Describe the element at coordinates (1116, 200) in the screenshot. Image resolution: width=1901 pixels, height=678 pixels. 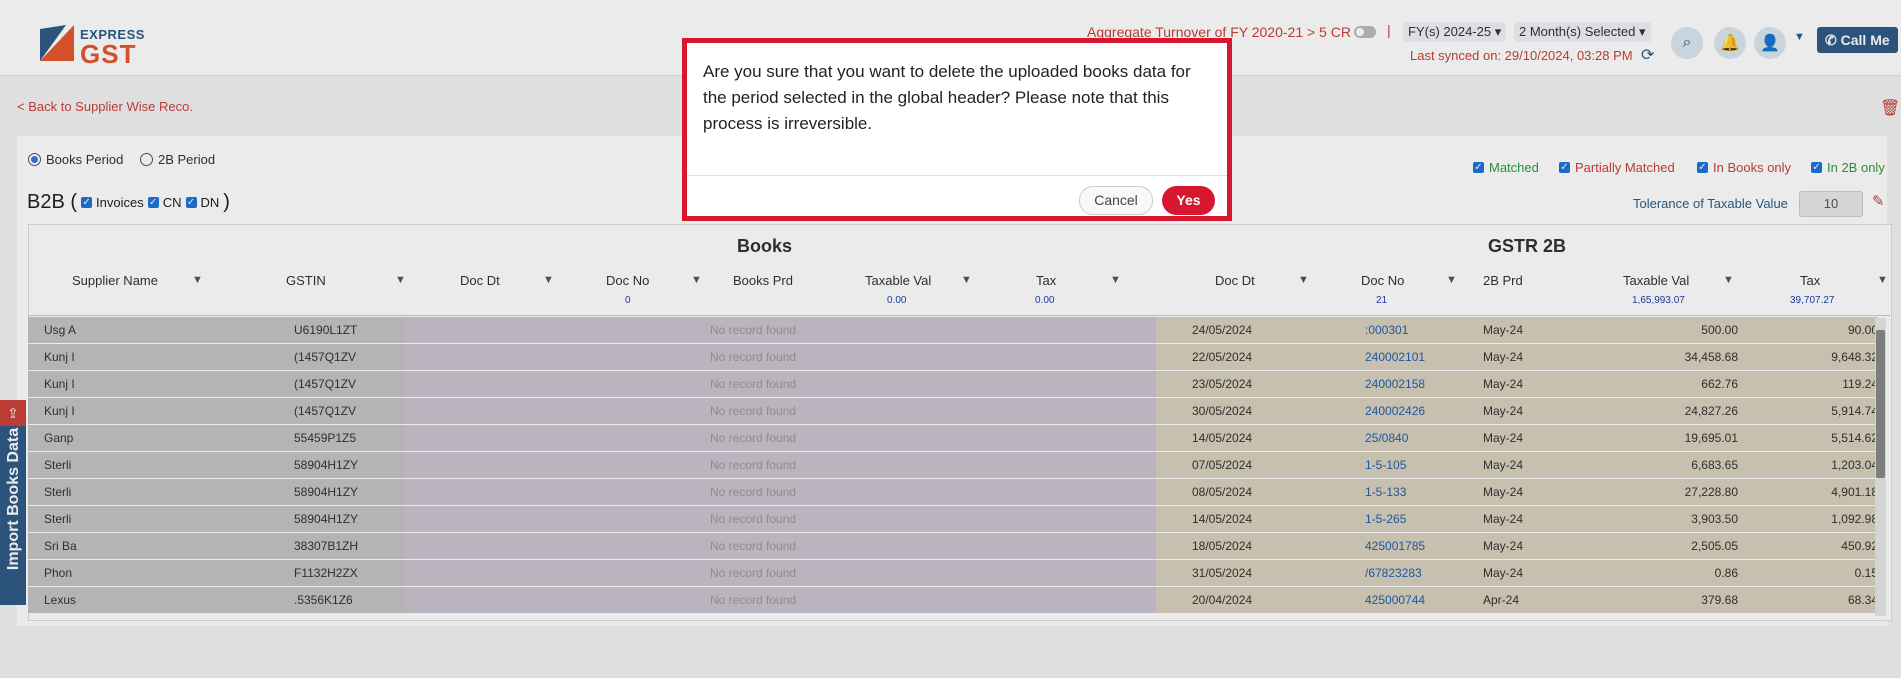
I see `cancel-button: Cancel` at that location.